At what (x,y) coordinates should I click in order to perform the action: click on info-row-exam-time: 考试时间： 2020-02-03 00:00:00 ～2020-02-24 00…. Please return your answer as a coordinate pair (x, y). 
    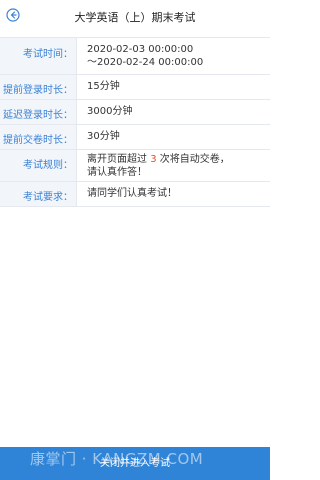
    Looking at the image, I should click on (135, 56).